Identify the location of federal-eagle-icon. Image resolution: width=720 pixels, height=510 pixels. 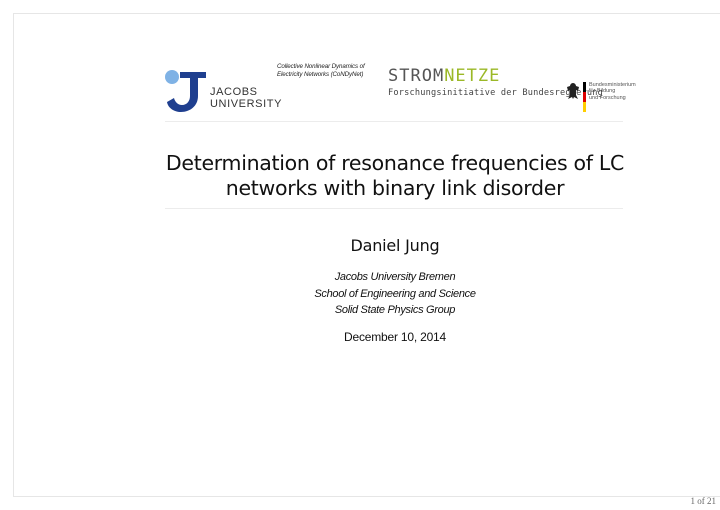
(573, 91).